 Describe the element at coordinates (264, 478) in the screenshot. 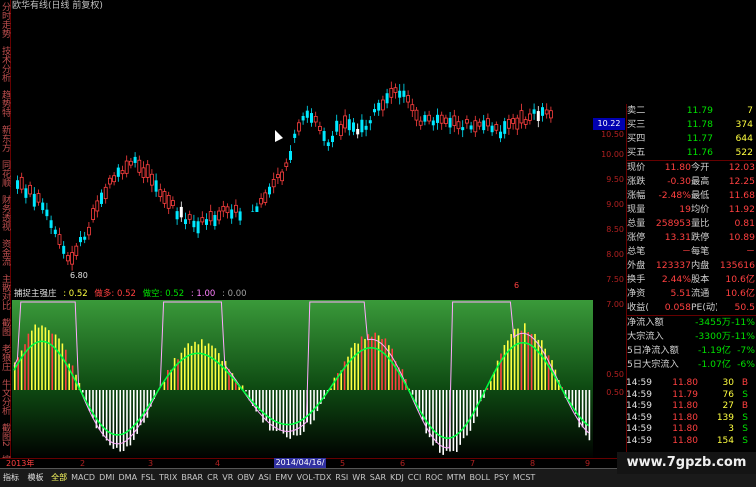

I see `tab-asi: ASI` at that location.